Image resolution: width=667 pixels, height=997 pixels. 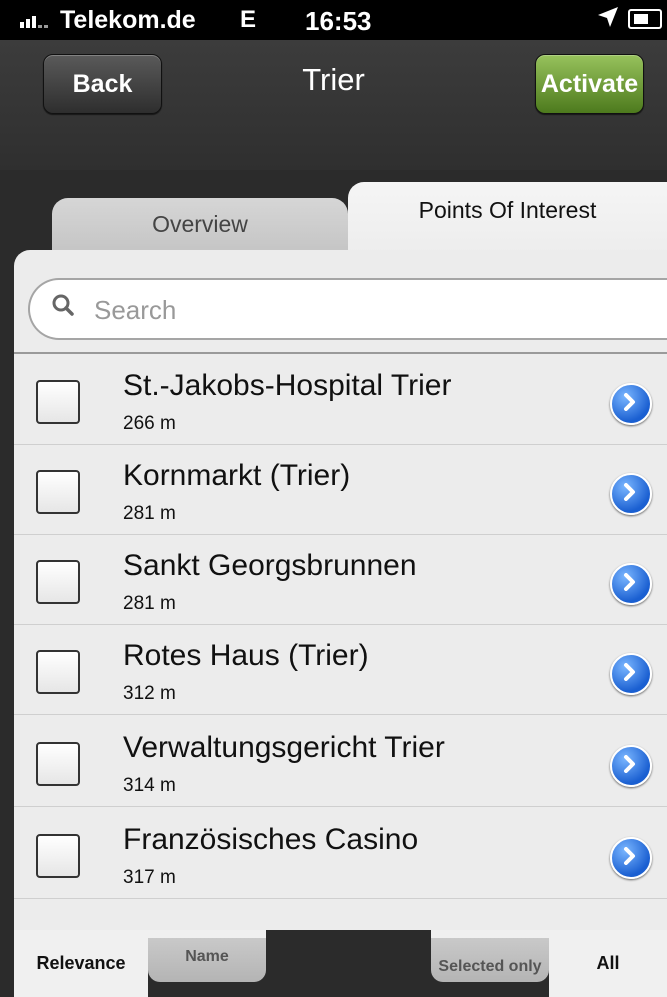 What do you see at coordinates (270, 565) in the screenshot?
I see `poi-name: Sankt Georgsbrunnen` at bounding box center [270, 565].